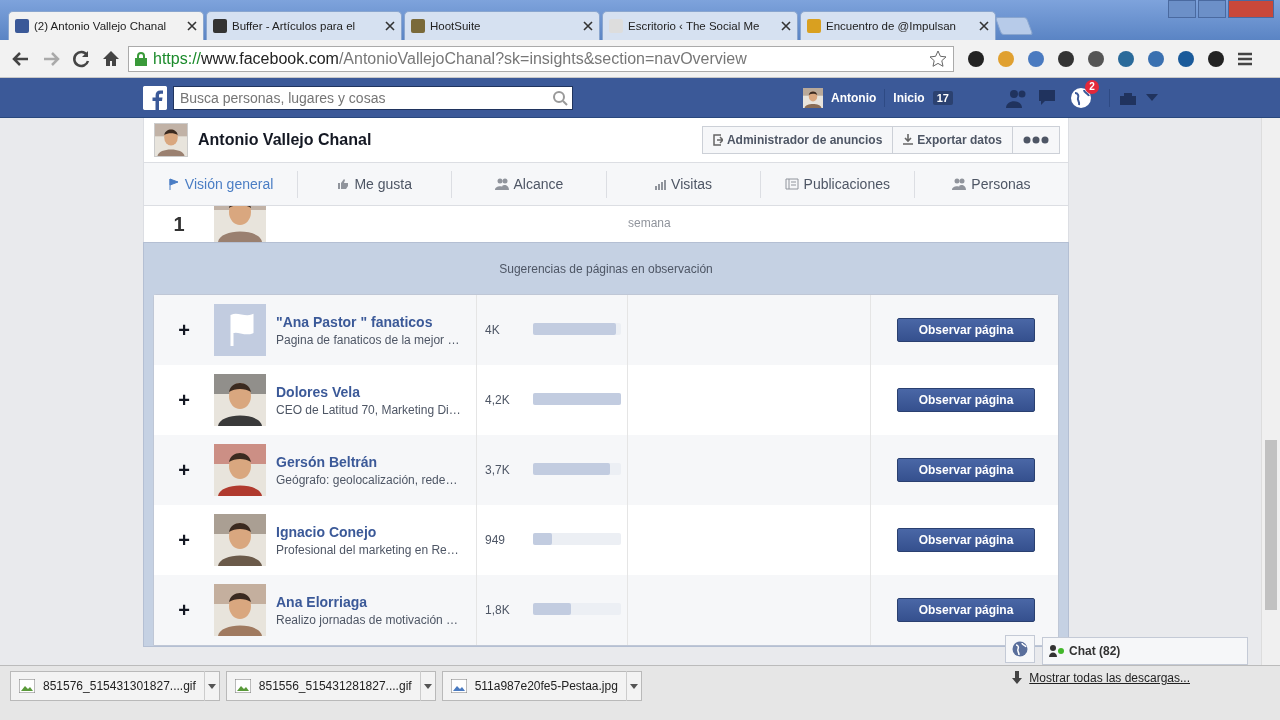 The height and width of the screenshot is (720, 1280). I want to click on rank-number: 1, so click(179, 224).